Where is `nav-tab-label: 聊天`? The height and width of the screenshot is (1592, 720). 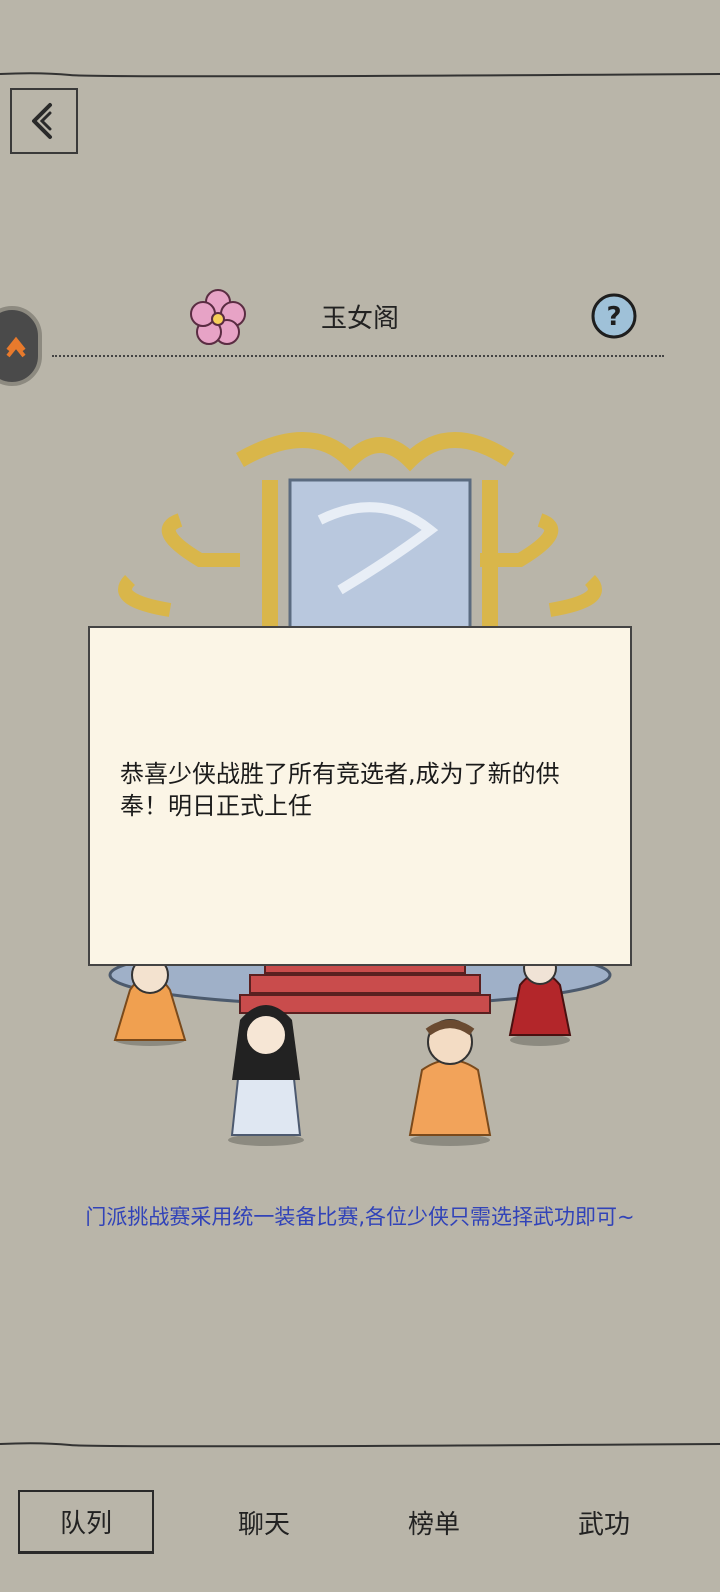
nav-tab-label: 聊天 is located at coordinates (263, 1524).